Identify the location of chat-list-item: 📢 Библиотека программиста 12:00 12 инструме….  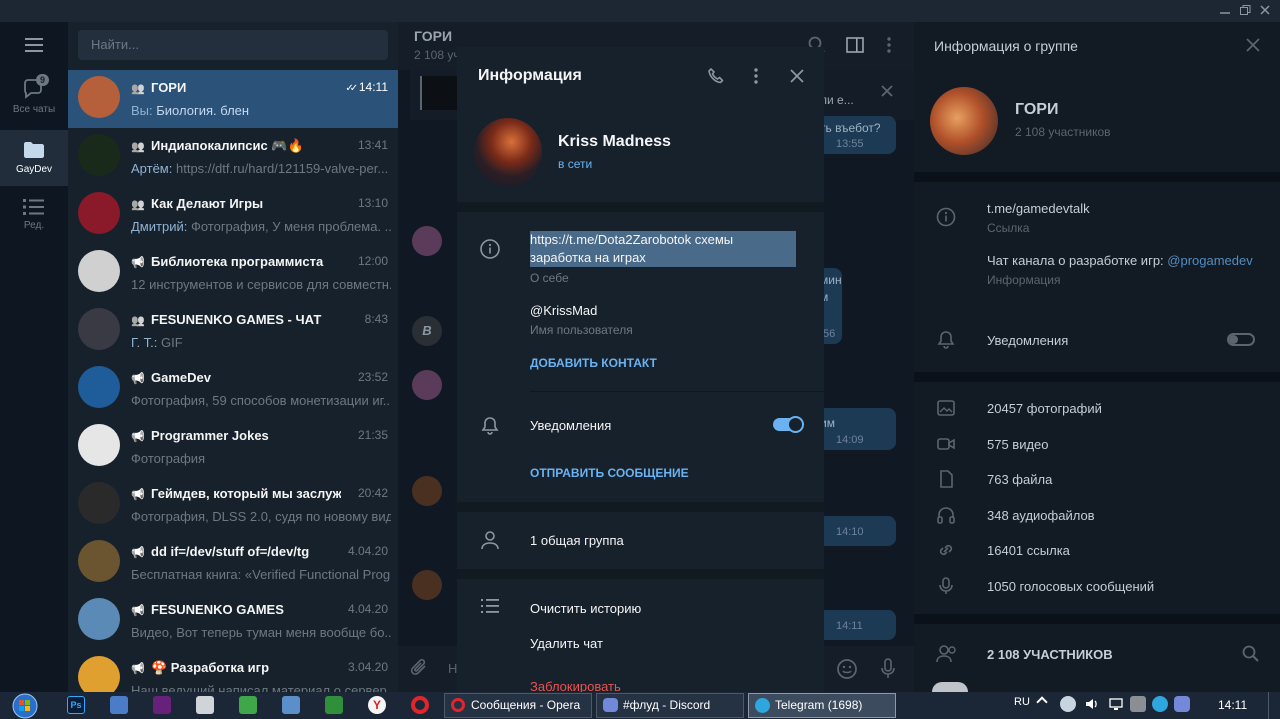
(233, 273).